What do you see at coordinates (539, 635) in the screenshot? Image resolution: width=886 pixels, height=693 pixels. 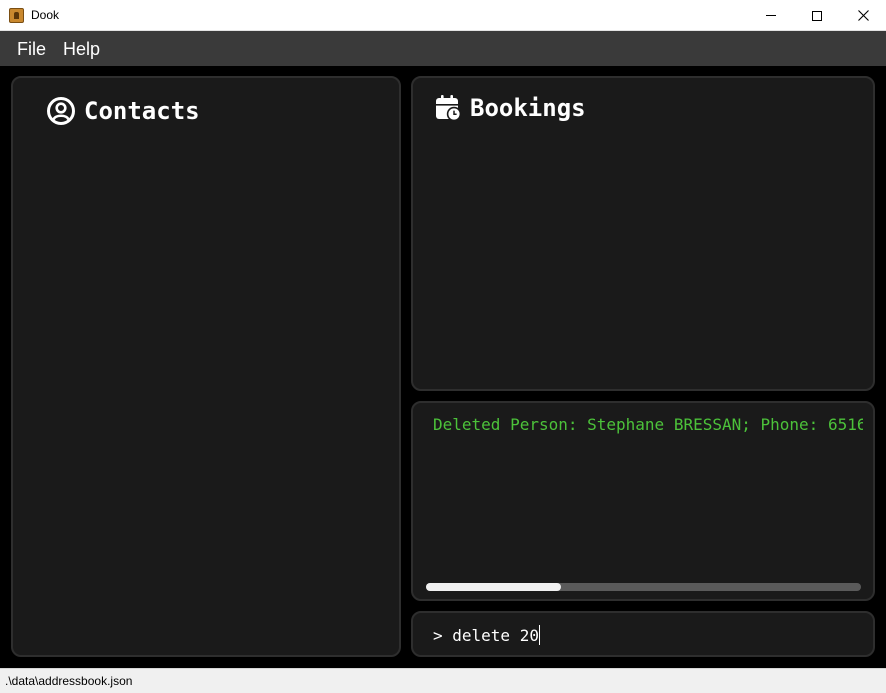 I see `text-caret` at bounding box center [539, 635].